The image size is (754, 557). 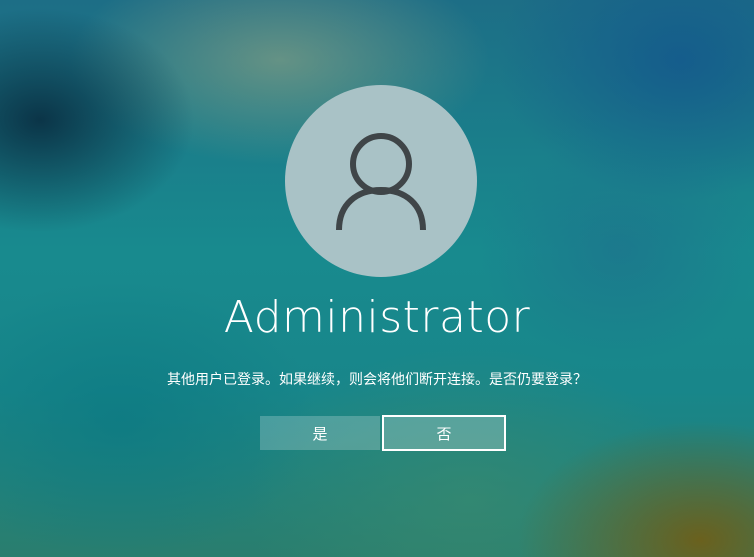 I want to click on avatar, so click(x=381, y=181).